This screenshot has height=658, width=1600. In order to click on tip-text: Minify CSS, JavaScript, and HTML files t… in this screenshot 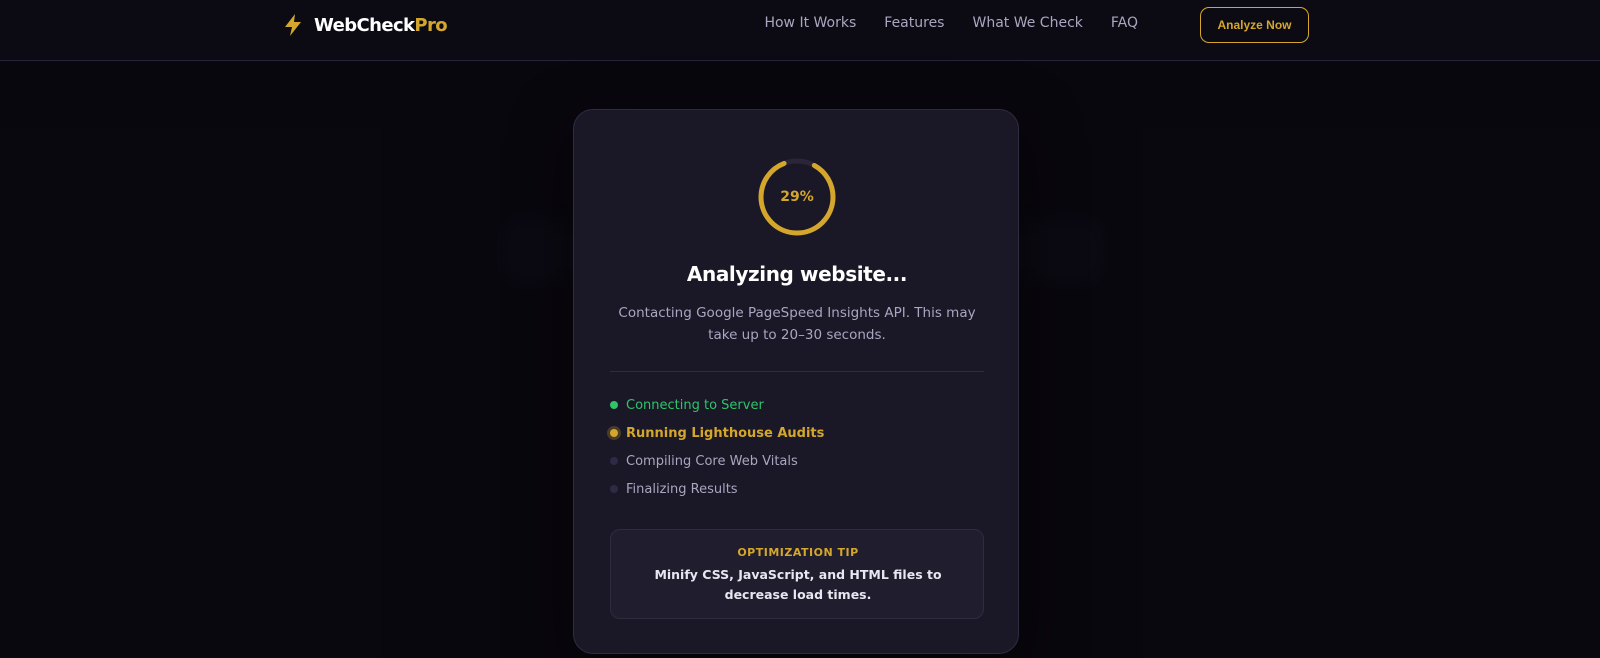, I will do `click(798, 584)`.